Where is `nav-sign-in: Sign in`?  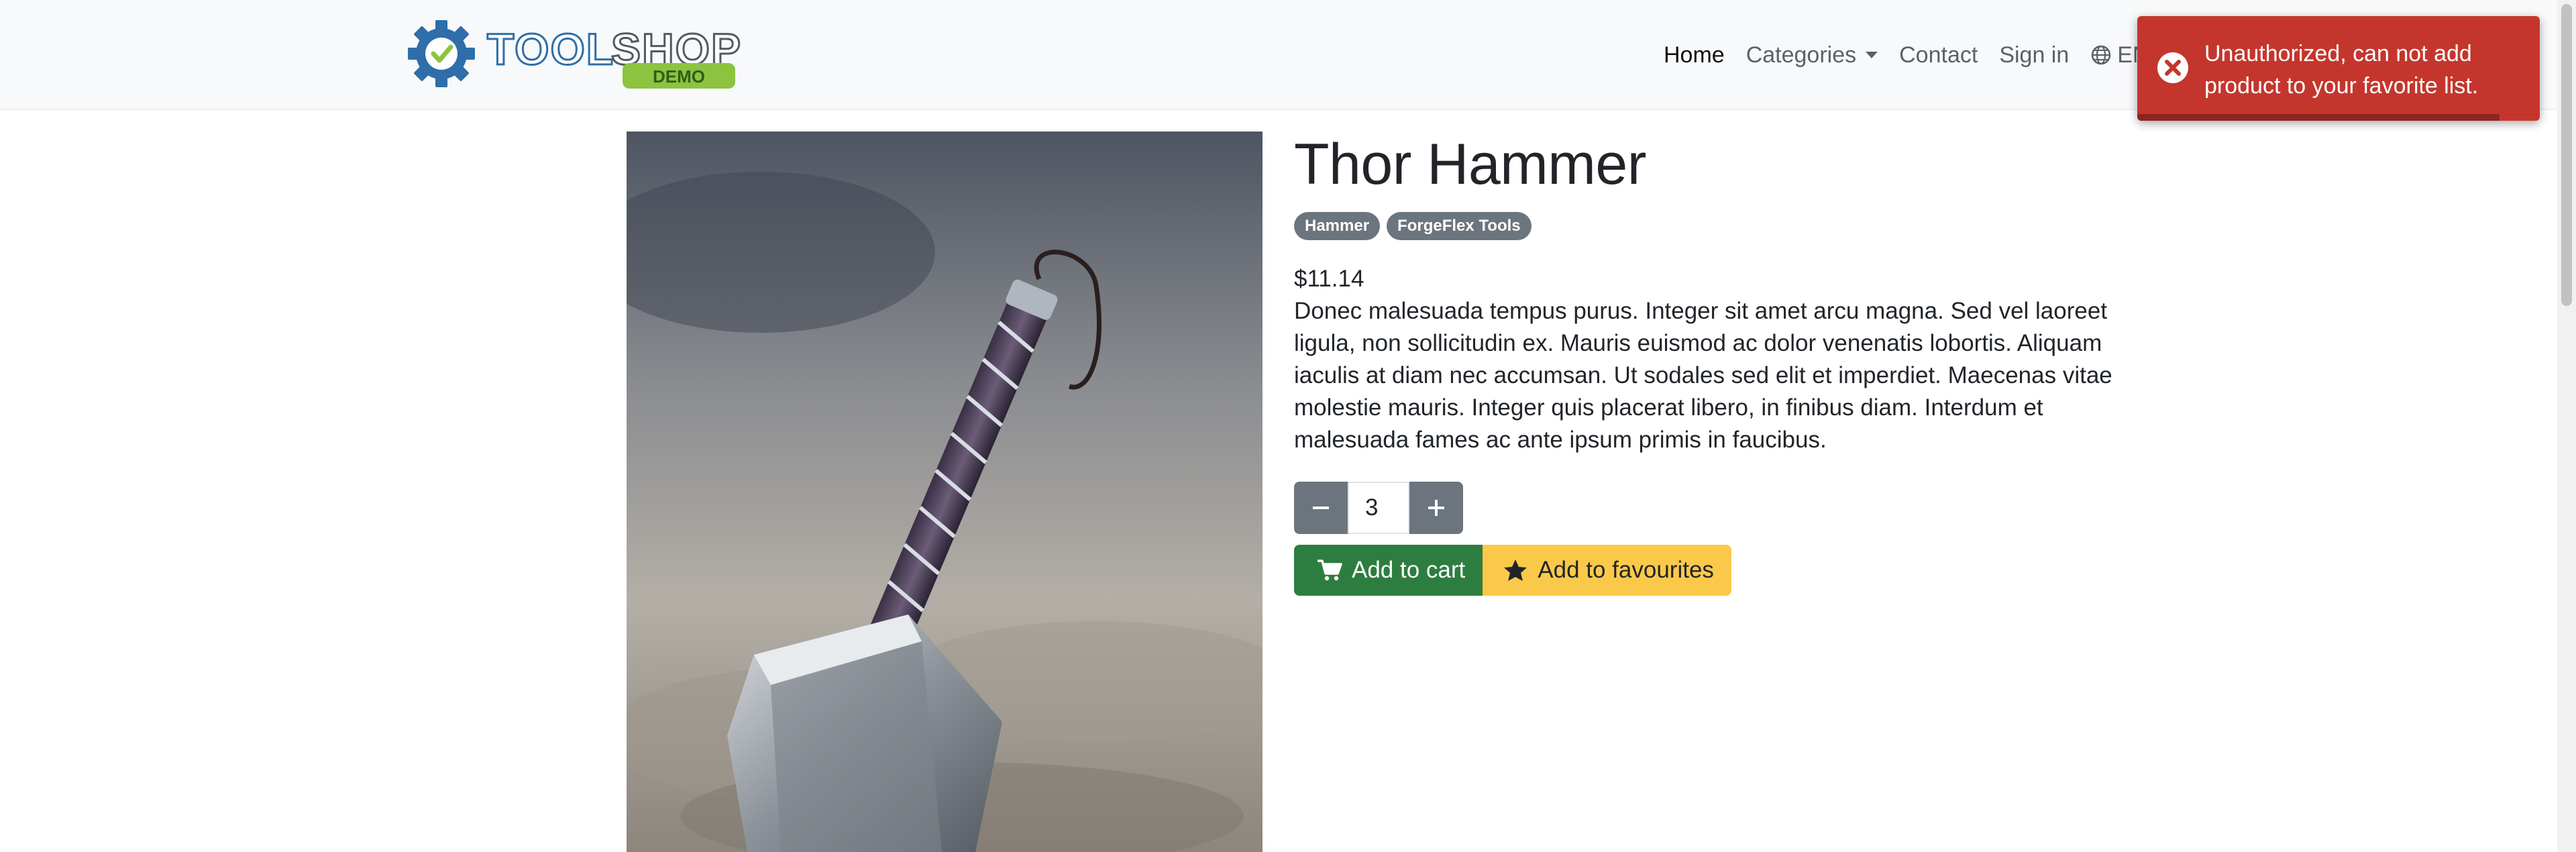 nav-sign-in: Sign in is located at coordinates (2034, 55).